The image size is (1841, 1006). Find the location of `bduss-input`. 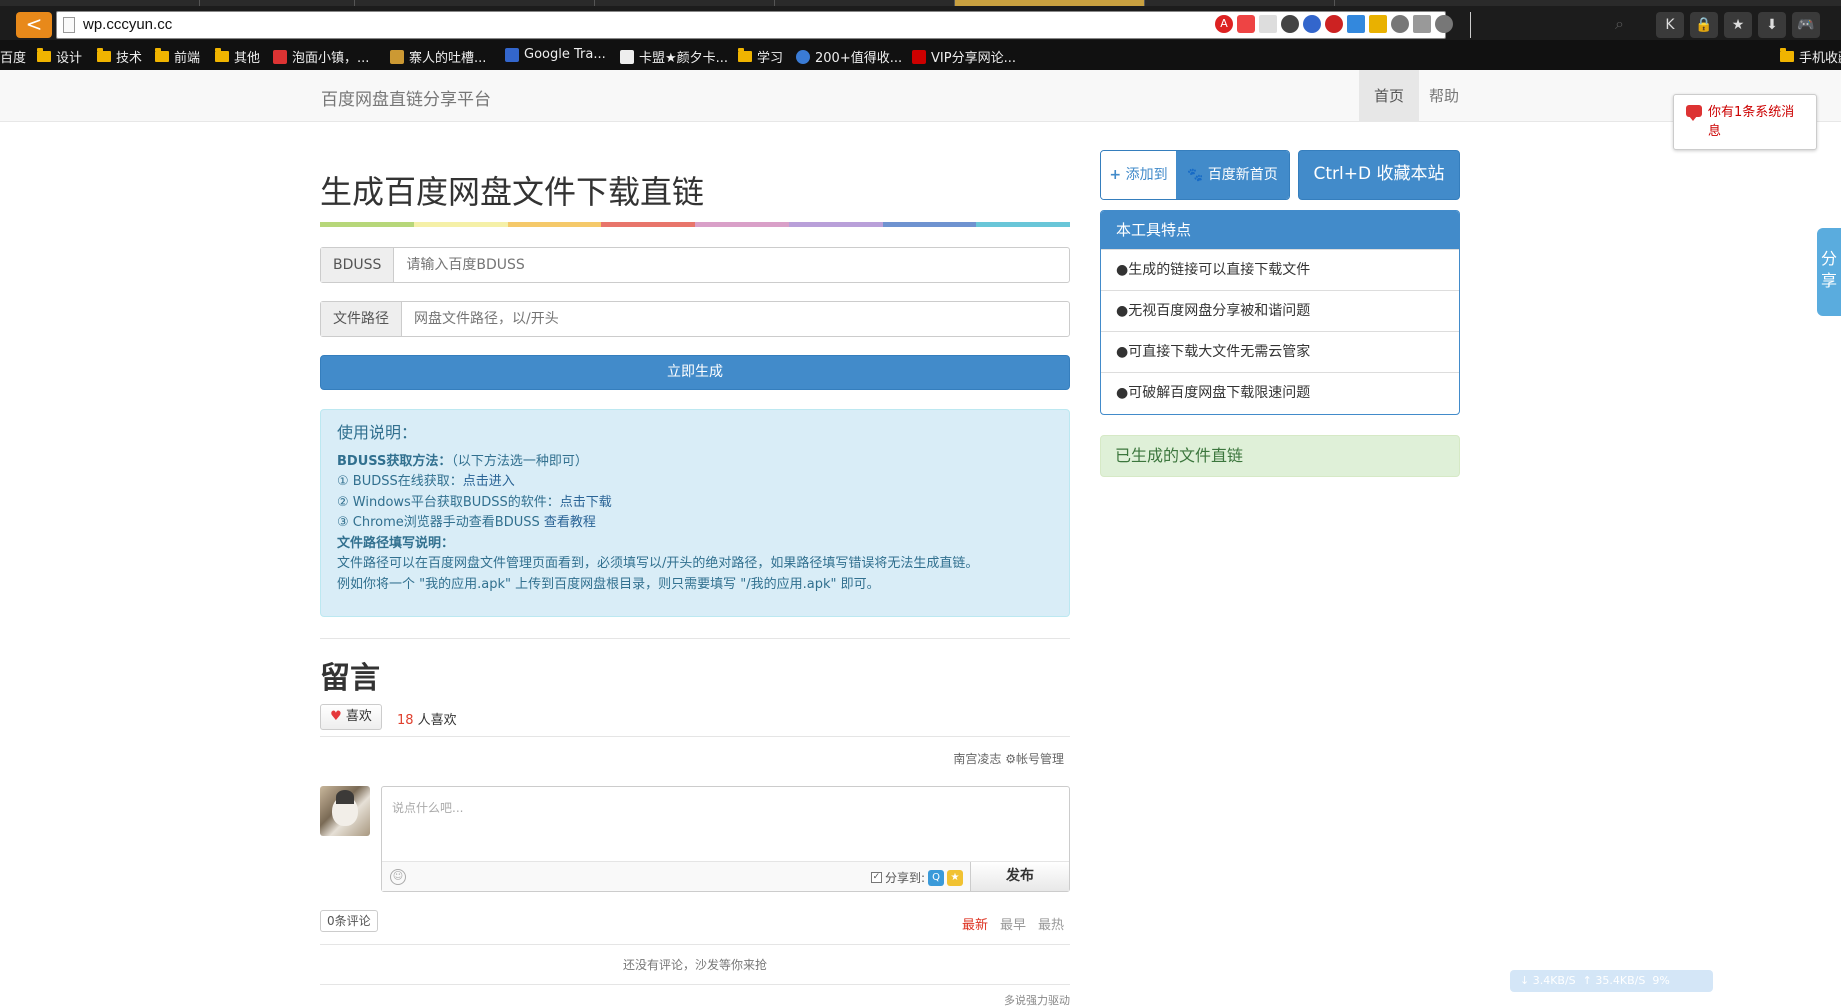

bduss-input is located at coordinates (731, 265).